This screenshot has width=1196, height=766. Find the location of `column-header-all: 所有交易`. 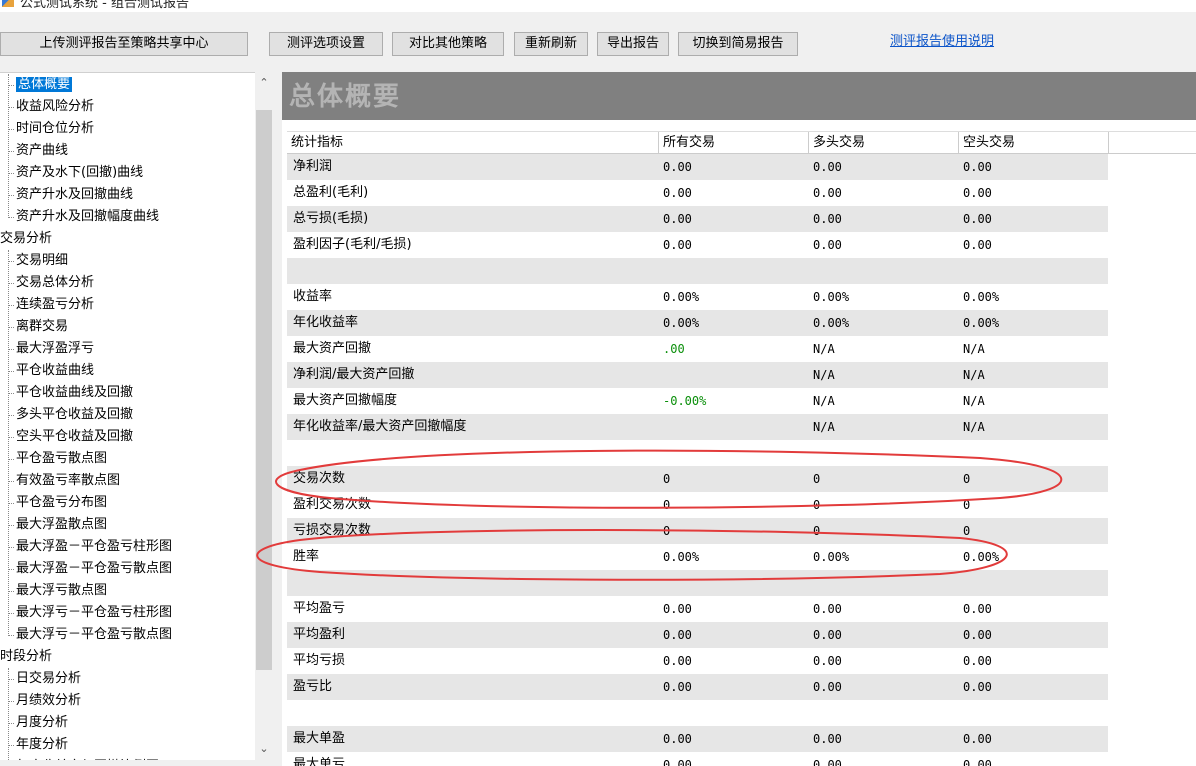

column-header-all: 所有交易 is located at coordinates (734, 143).